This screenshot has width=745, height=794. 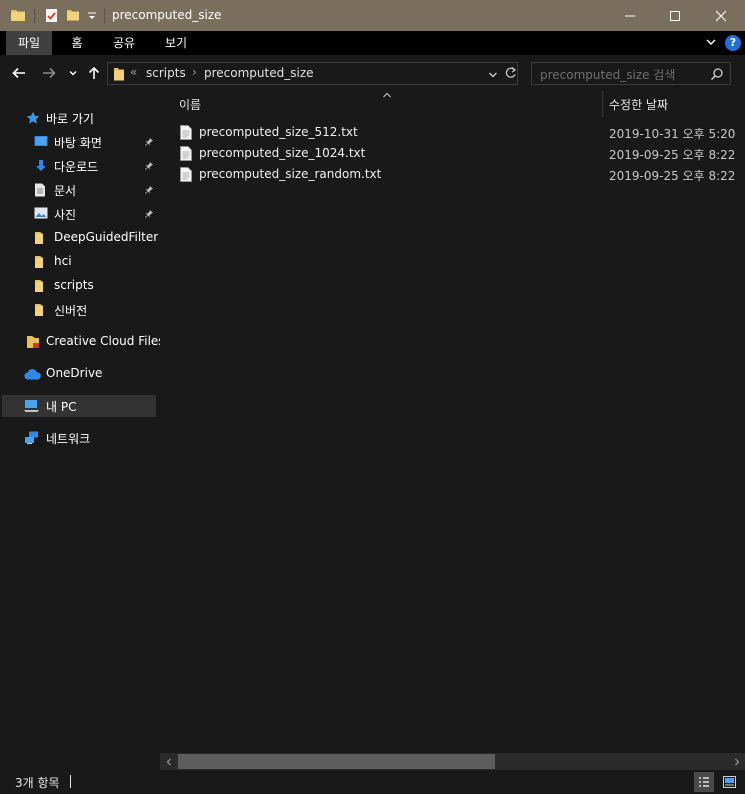 What do you see at coordinates (259, 73) in the screenshot?
I see `breadcrumb-current: precomputed_size` at bounding box center [259, 73].